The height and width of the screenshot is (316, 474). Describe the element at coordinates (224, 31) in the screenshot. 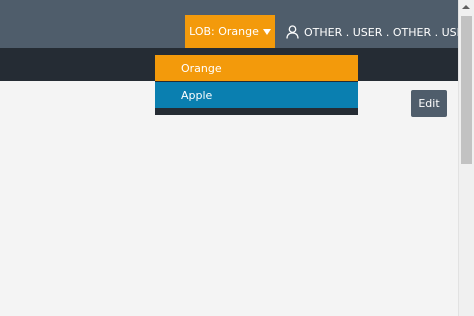

I see `lob-dropdown-label: LOB: Orange` at that location.